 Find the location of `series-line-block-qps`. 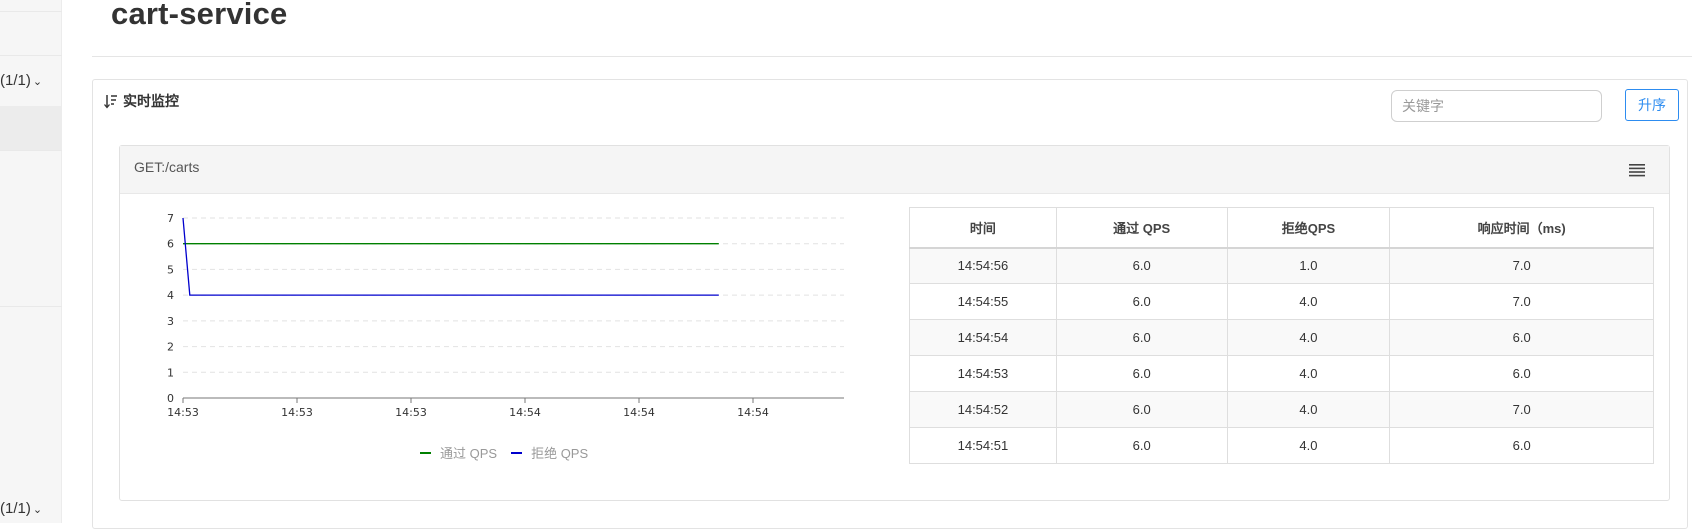

series-line-block-qps is located at coordinates (450, 256).